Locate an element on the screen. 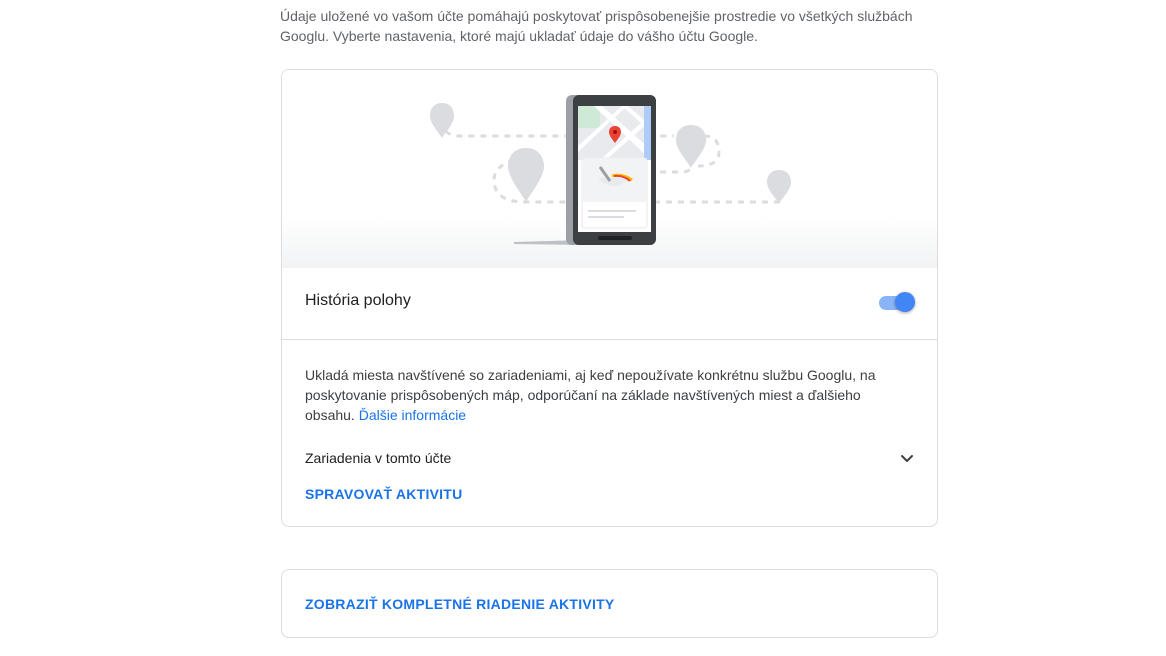 This screenshot has width=1166, height=656. location-history-row: História polohy is located at coordinates (609, 304).